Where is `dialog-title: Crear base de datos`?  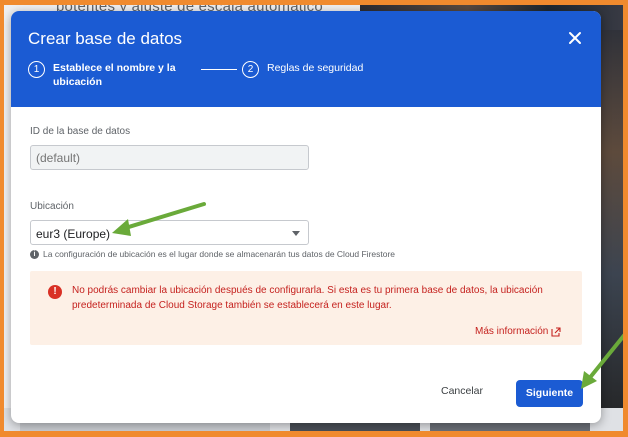
dialog-title: Crear base de datos is located at coordinates (105, 38).